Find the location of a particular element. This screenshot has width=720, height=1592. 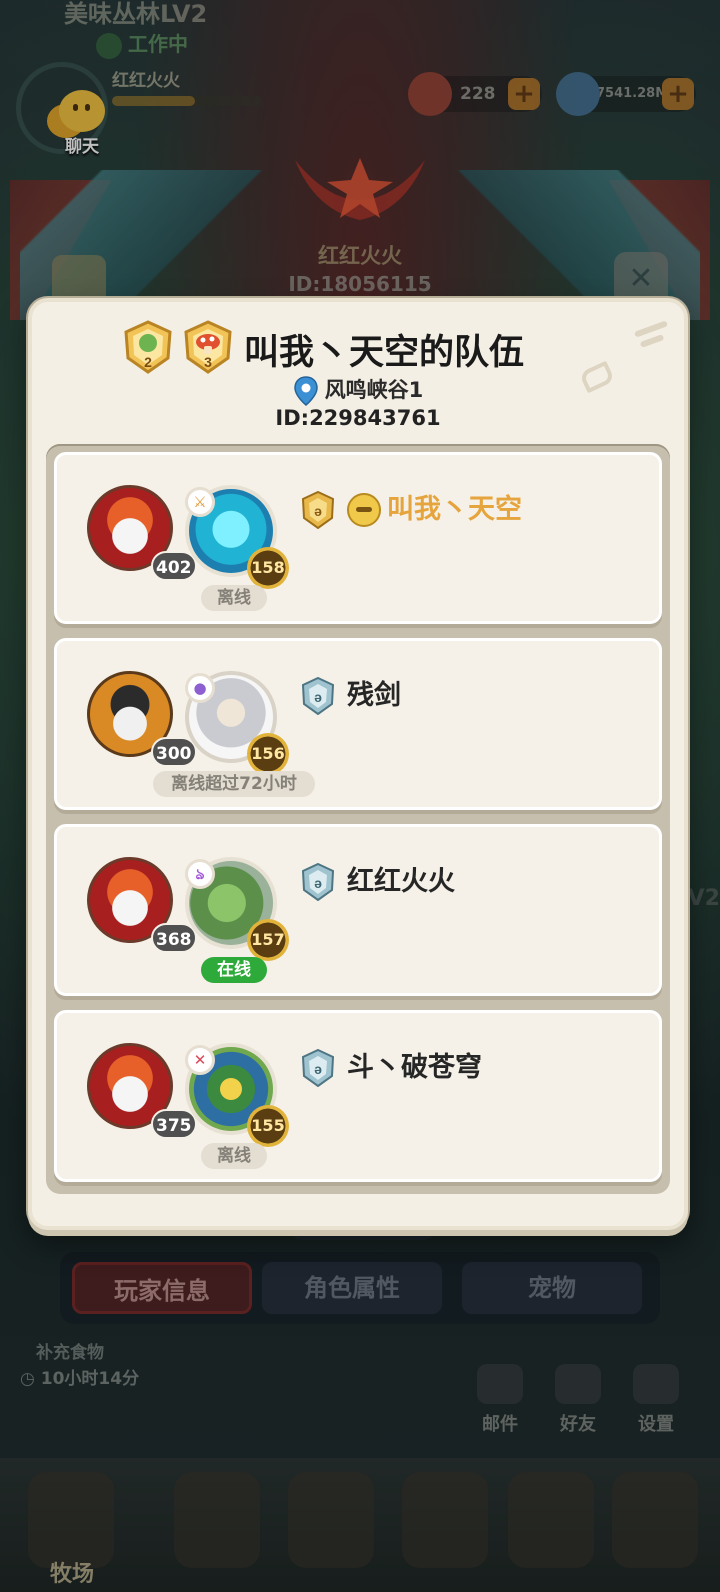

swirl-icon: ঌ is located at coordinates (200, 874).